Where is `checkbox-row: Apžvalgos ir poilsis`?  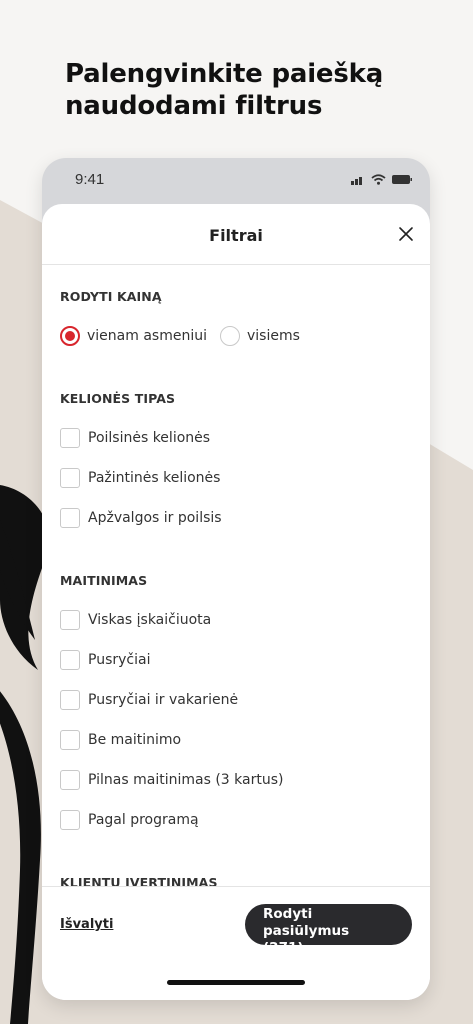
checkbox-row: Apžvalgos ir poilsis is located at coordinates (141, 518).